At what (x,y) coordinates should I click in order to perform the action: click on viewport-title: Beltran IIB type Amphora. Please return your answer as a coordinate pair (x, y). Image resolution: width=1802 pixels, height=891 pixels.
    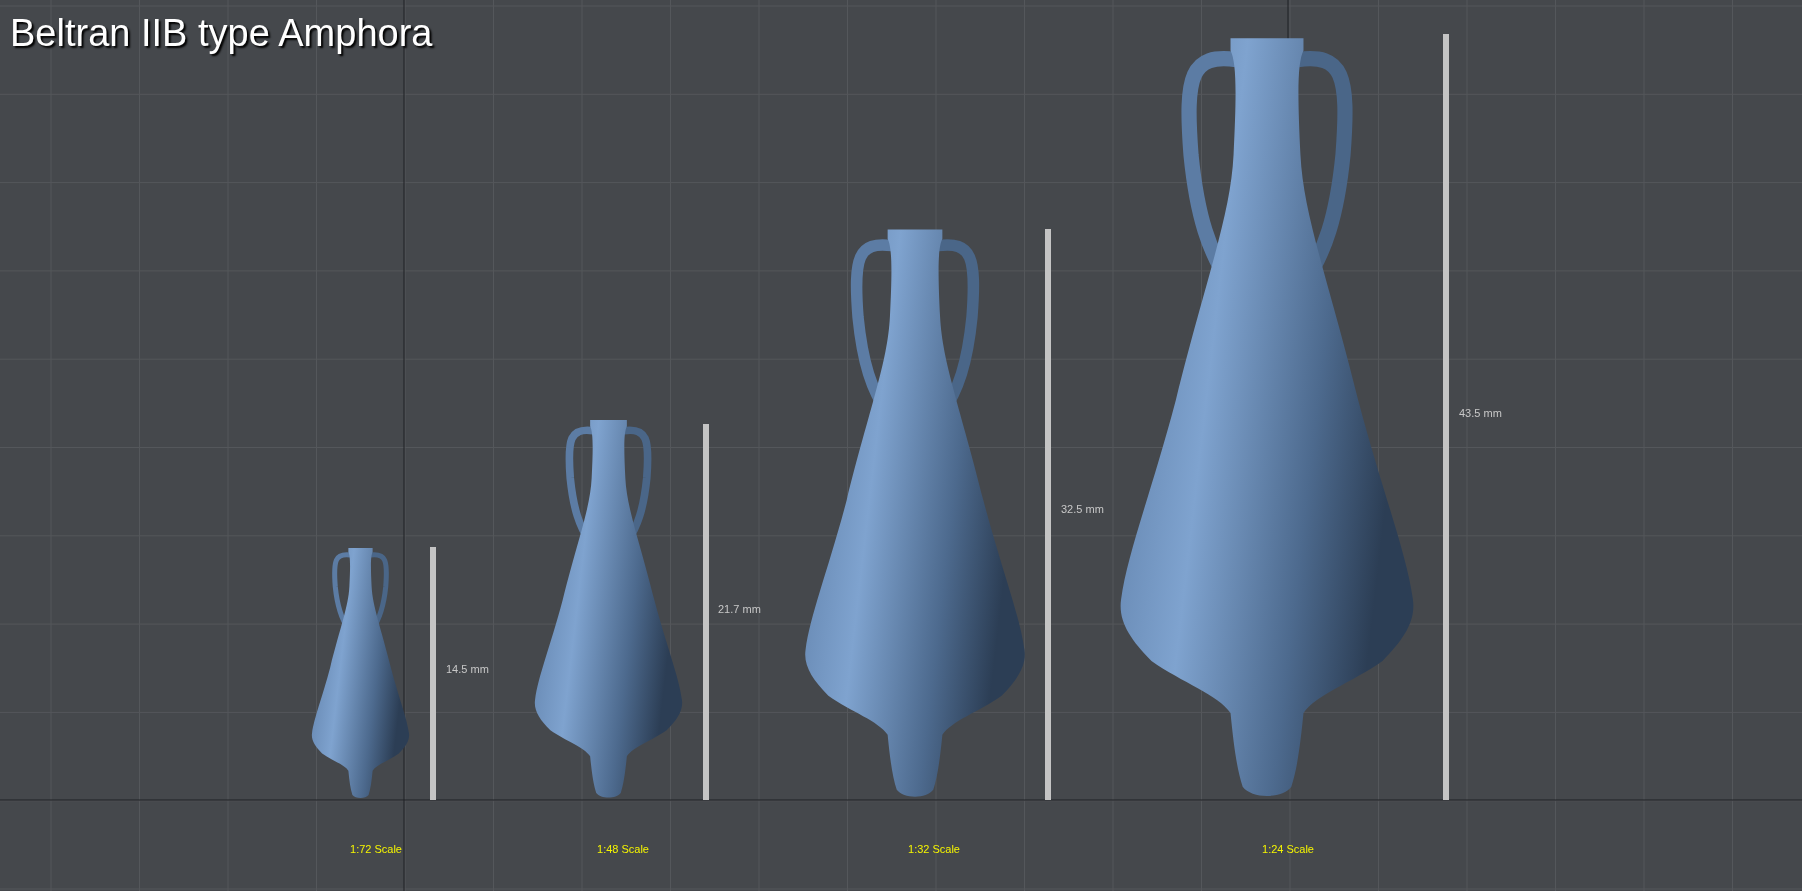
    Looking at the image, I should click on (221, 33).